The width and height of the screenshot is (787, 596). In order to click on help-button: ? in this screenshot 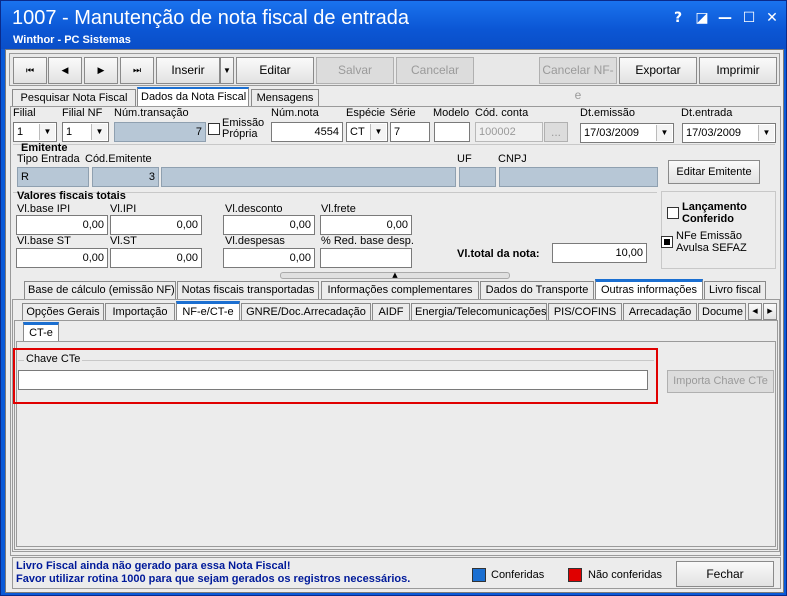, I will do `click(678, 18)`.